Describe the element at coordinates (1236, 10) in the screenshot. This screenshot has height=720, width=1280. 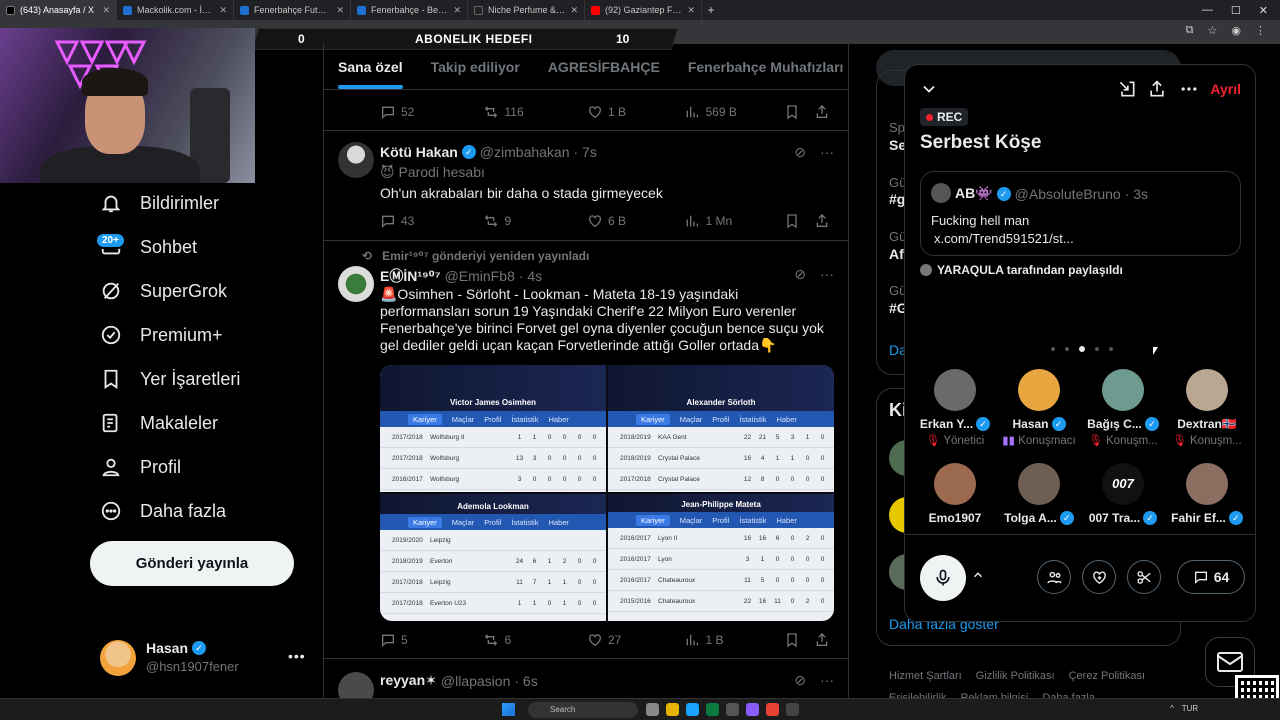
I see `maximize-icon: ☐` at that location.